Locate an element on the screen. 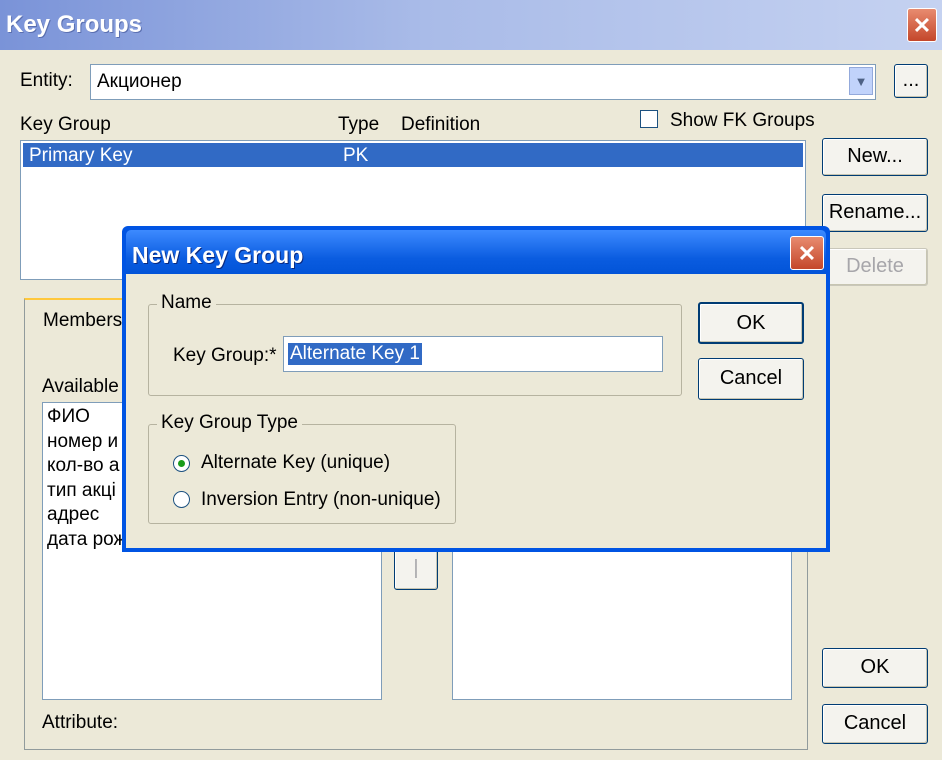  chevron-down-icon: ▼ is located at coordinates (861, 81).